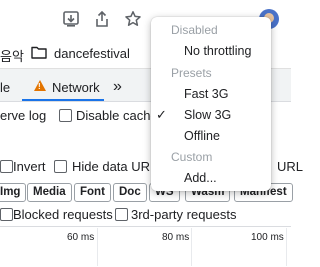 The height and width of the screenshot is (267, 320). Describe the element at coordinates (6, 214) in the screenshot. I see `blocked-requests-checkbox` at that location.